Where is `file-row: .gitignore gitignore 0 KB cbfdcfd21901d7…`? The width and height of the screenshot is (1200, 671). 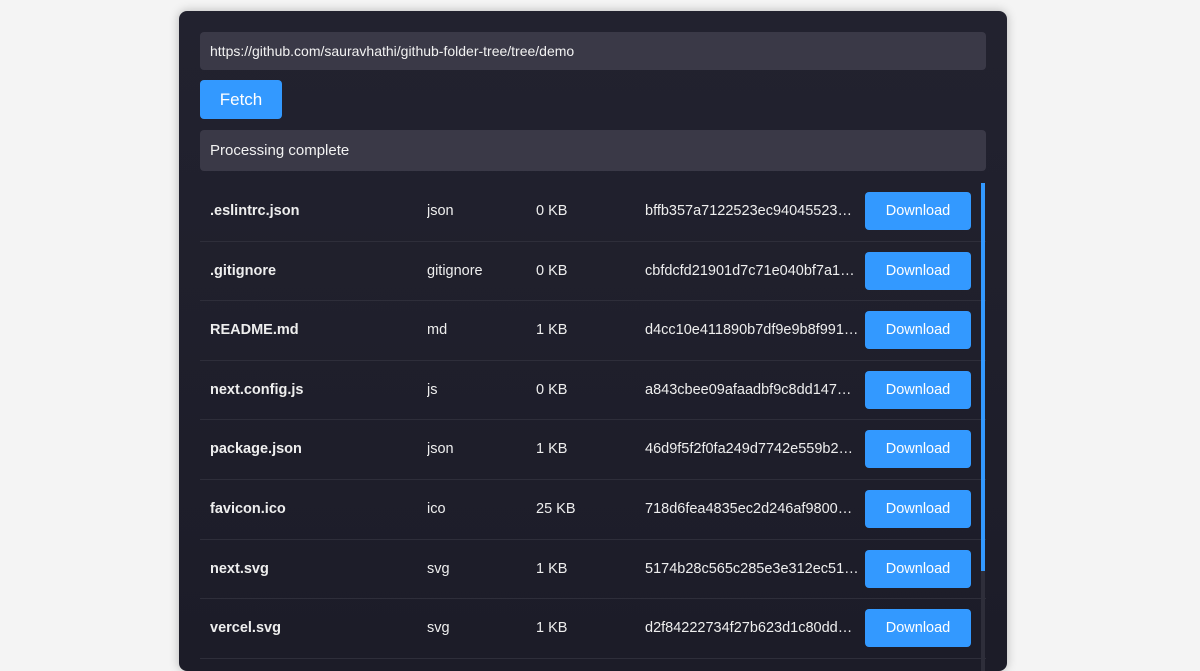
file-row: .gitignore gitignore 0 KB cbfdcfd21901d7… is located at coordinates (593, 272).